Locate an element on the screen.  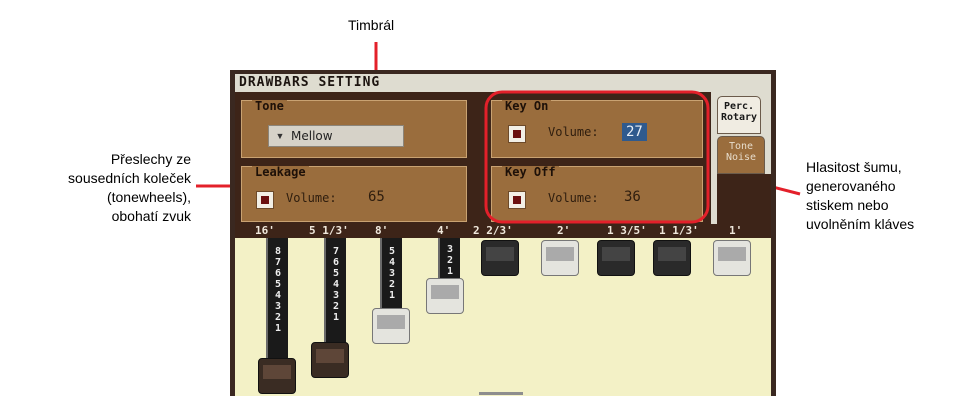
highlight-boxes is located at coordinates (597, 157).